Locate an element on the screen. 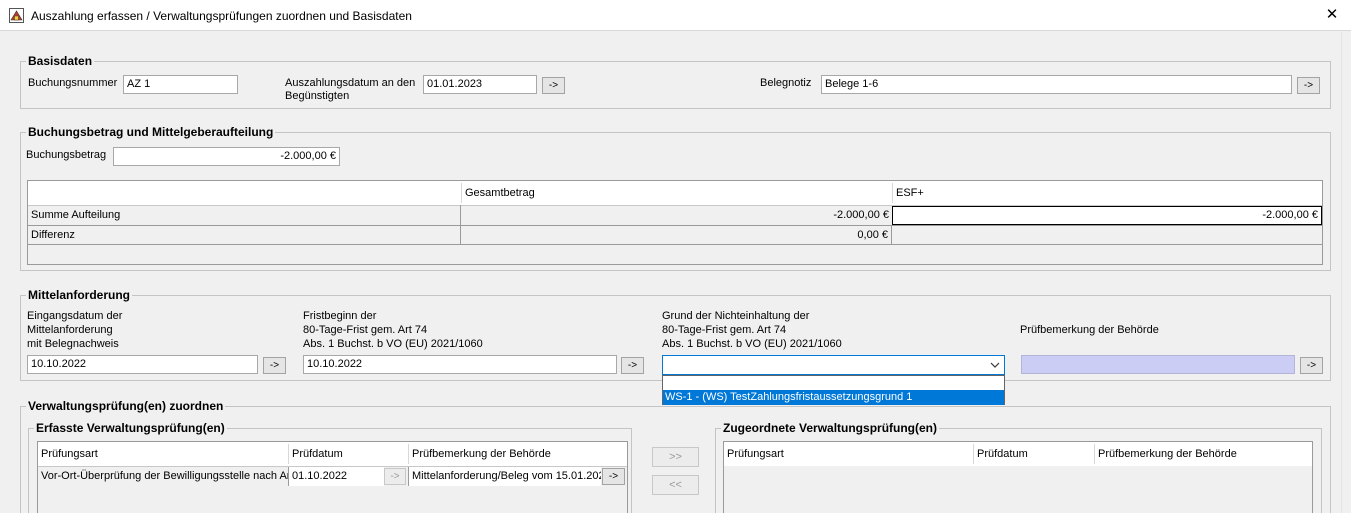 The height and width of the screenshot is (513, 1351). erfasste-header-datum: Prüfdatum is located at coordinates (348, 454).